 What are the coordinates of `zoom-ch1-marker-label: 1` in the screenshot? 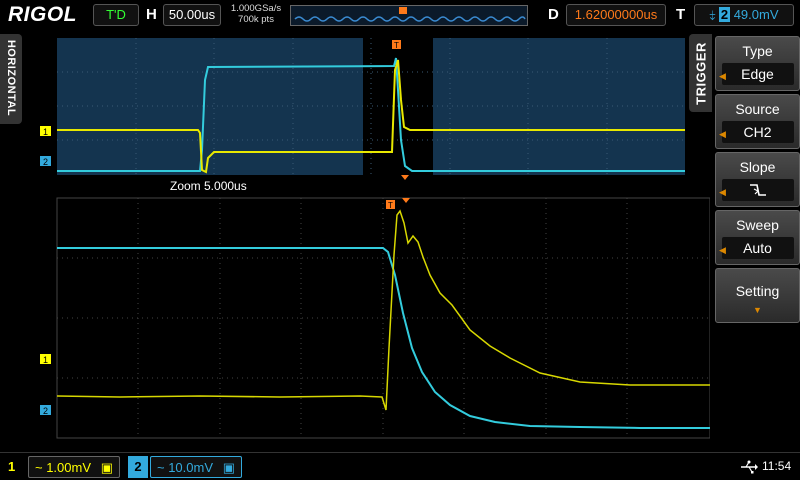 It's located at (45, 360).